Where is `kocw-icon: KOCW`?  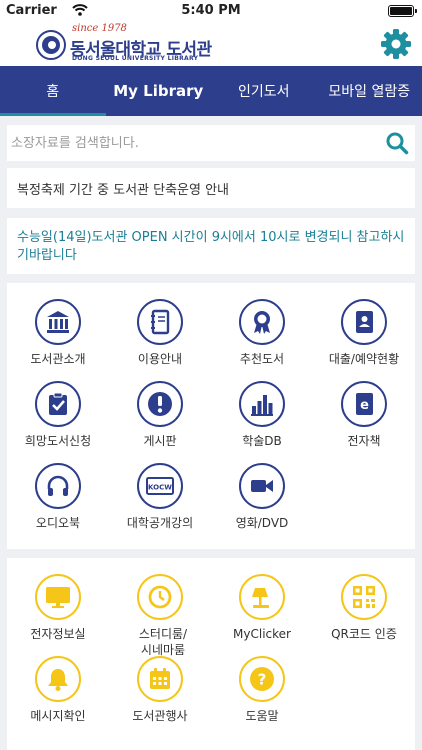 kocw-icon: KOCW is located at coordinates (160, 486).